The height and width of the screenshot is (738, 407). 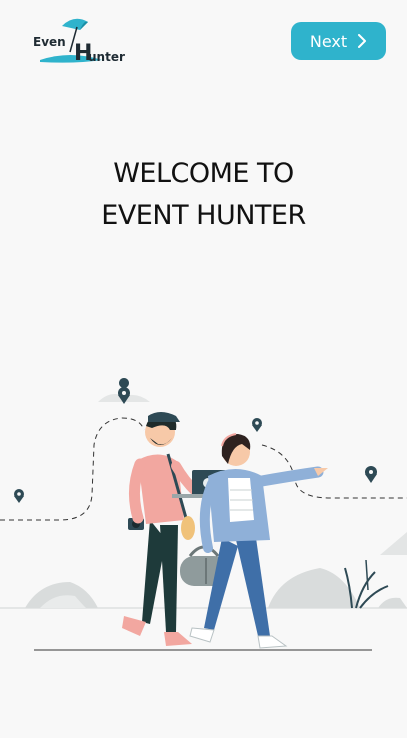 I want to click on welcome-line-2: EVENT HUNTER, so click(x=203, y=215).